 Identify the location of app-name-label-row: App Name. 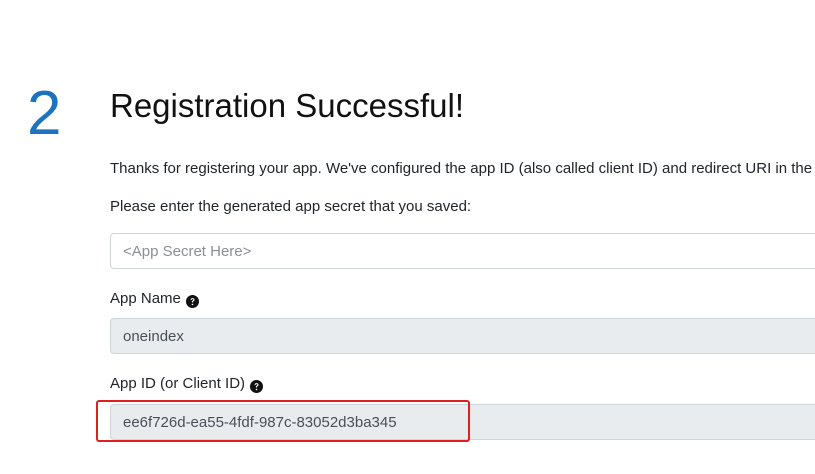
(154, 299).